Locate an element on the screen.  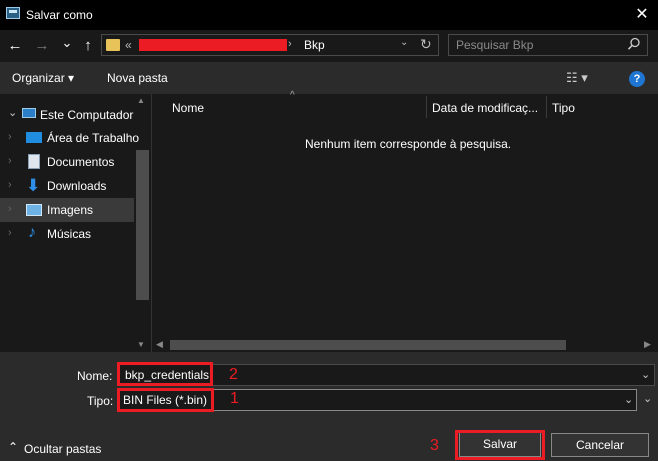
close-icon: ✕ is located at coordinates (642, 14).